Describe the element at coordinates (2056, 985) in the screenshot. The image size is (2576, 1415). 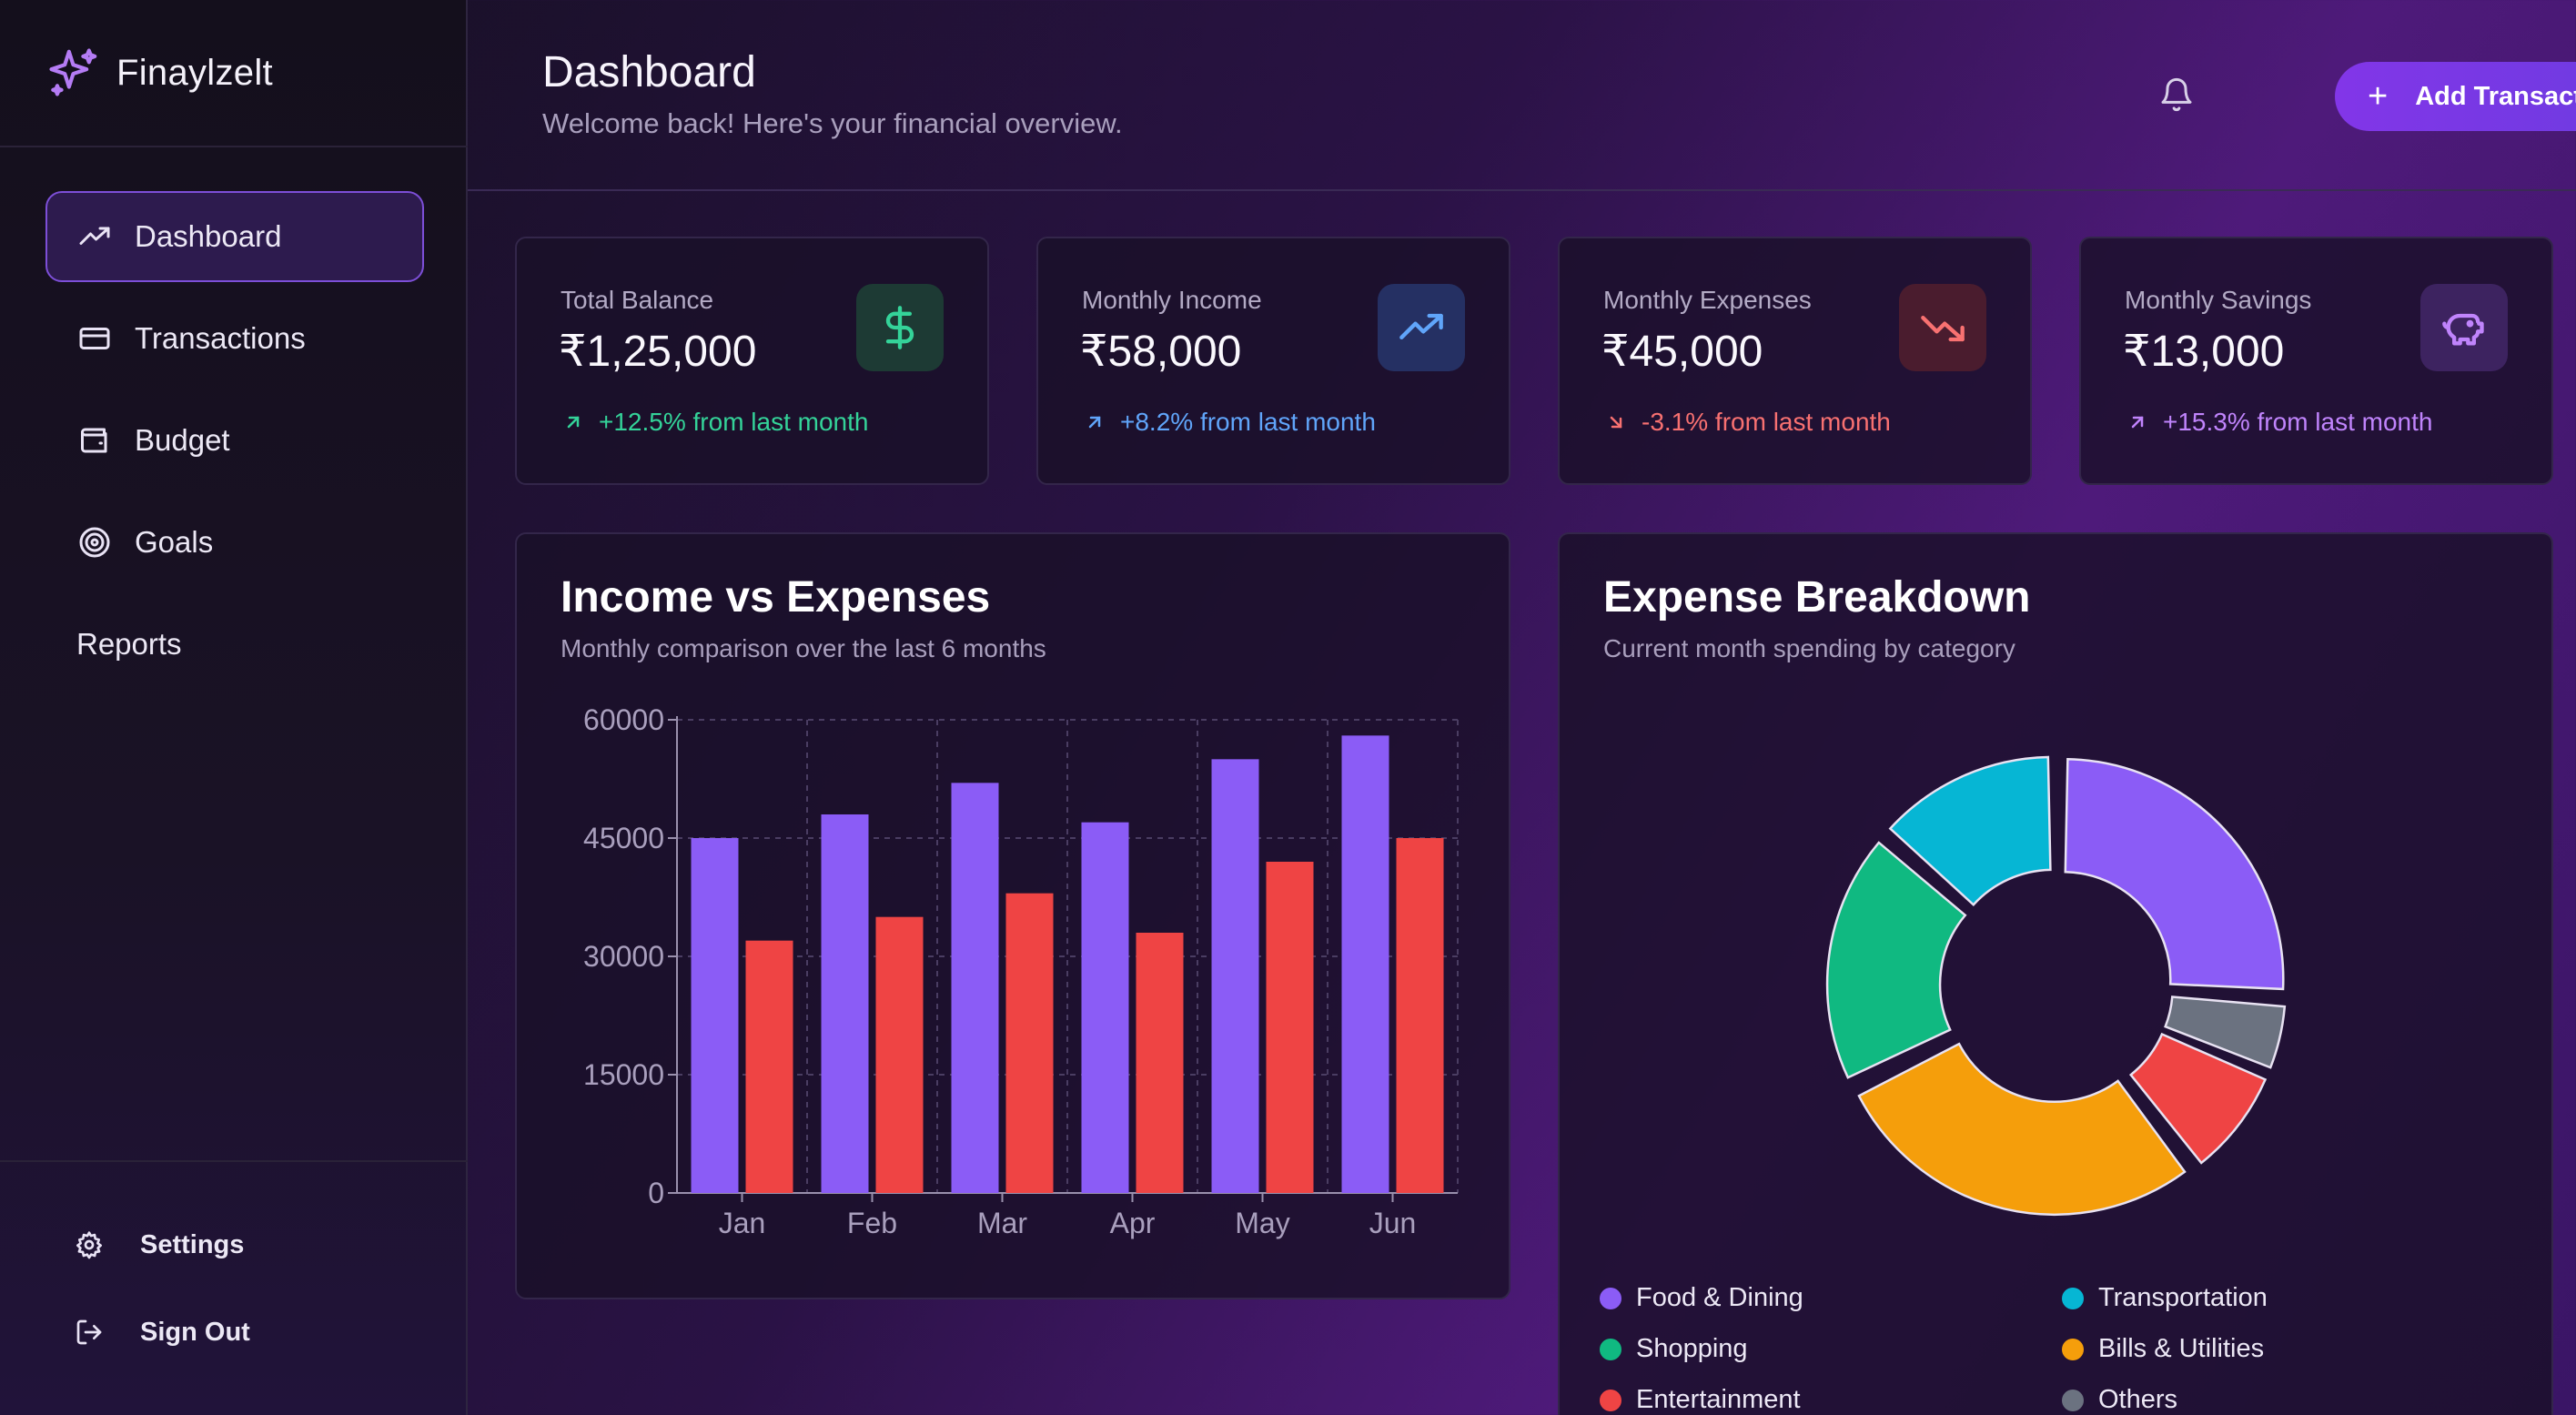
I see `donut-chart` at that location.